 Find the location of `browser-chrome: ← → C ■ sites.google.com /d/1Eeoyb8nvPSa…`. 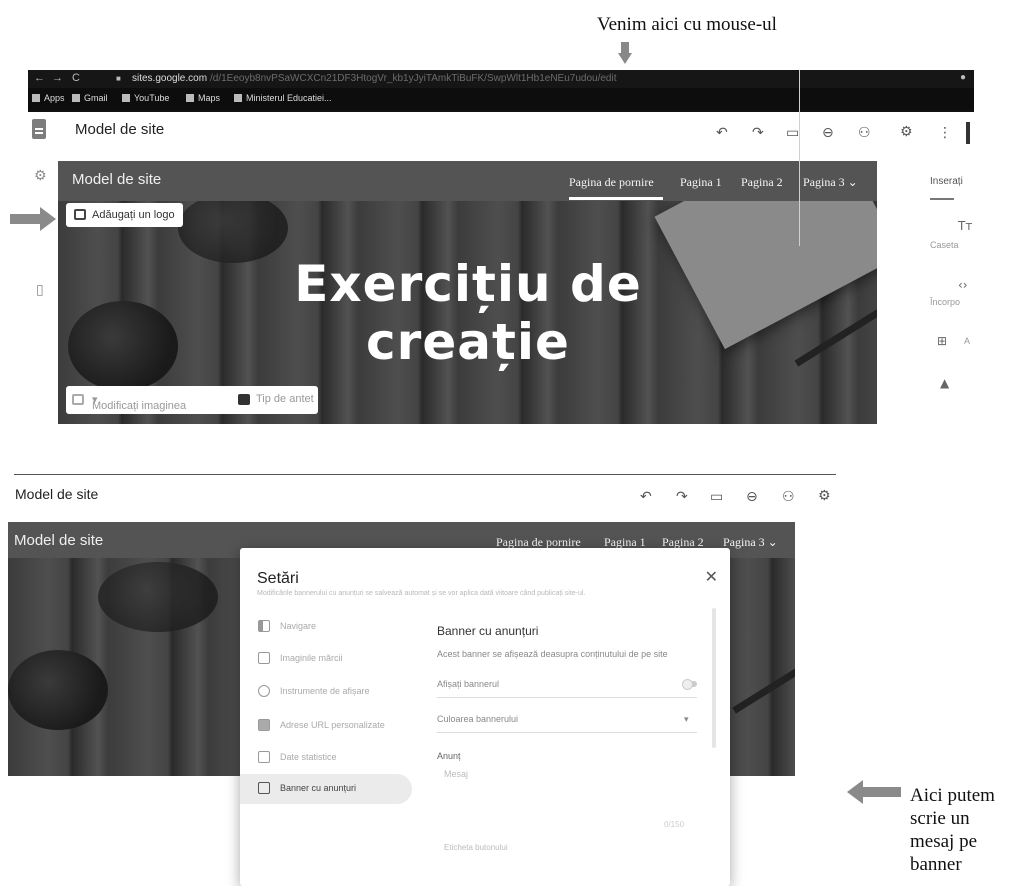

browser-chrome: ← → C ■ sites.google.com /d/1Eeoyb8nvPSa… is located at coordinates (501, 91).